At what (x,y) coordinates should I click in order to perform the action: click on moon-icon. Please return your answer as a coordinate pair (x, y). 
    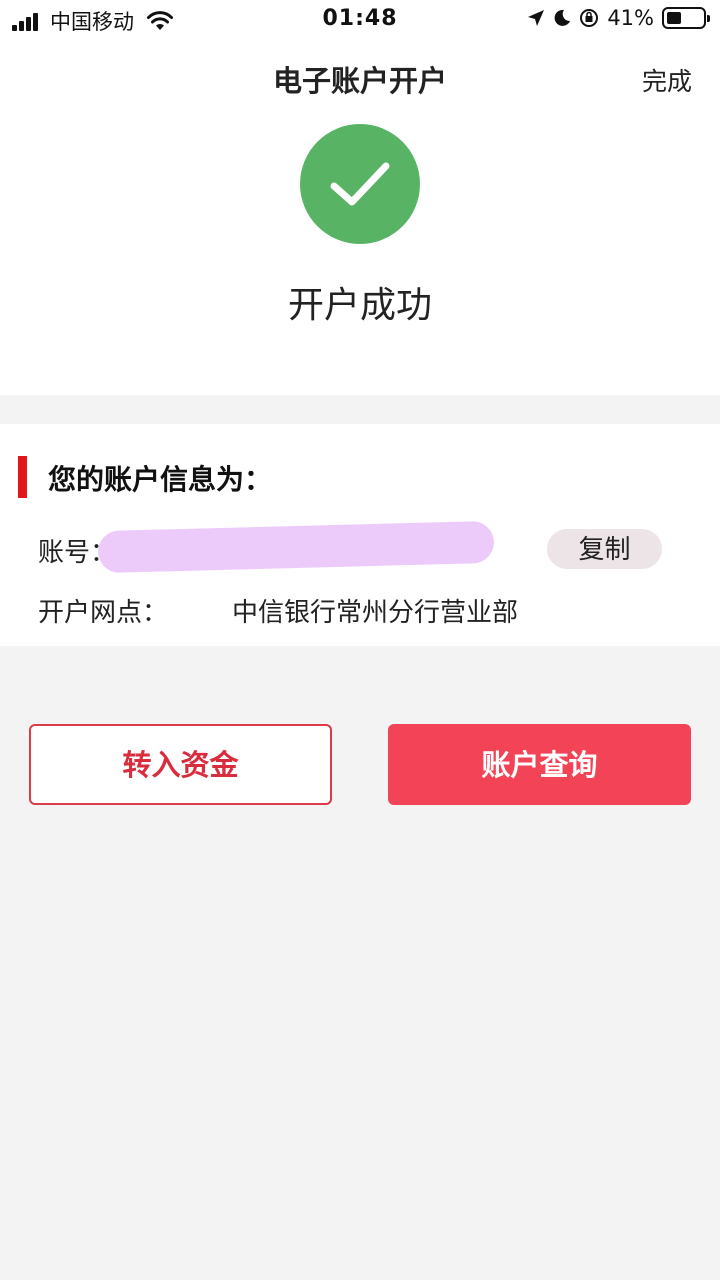
    Looking at the image, I should click on (562, 17).